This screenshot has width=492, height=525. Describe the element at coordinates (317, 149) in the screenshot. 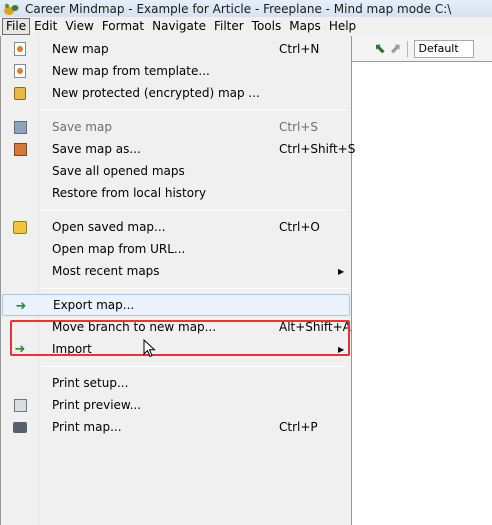

I see `menu-item-shortcut: Ctrl+Shift+S` at that location.